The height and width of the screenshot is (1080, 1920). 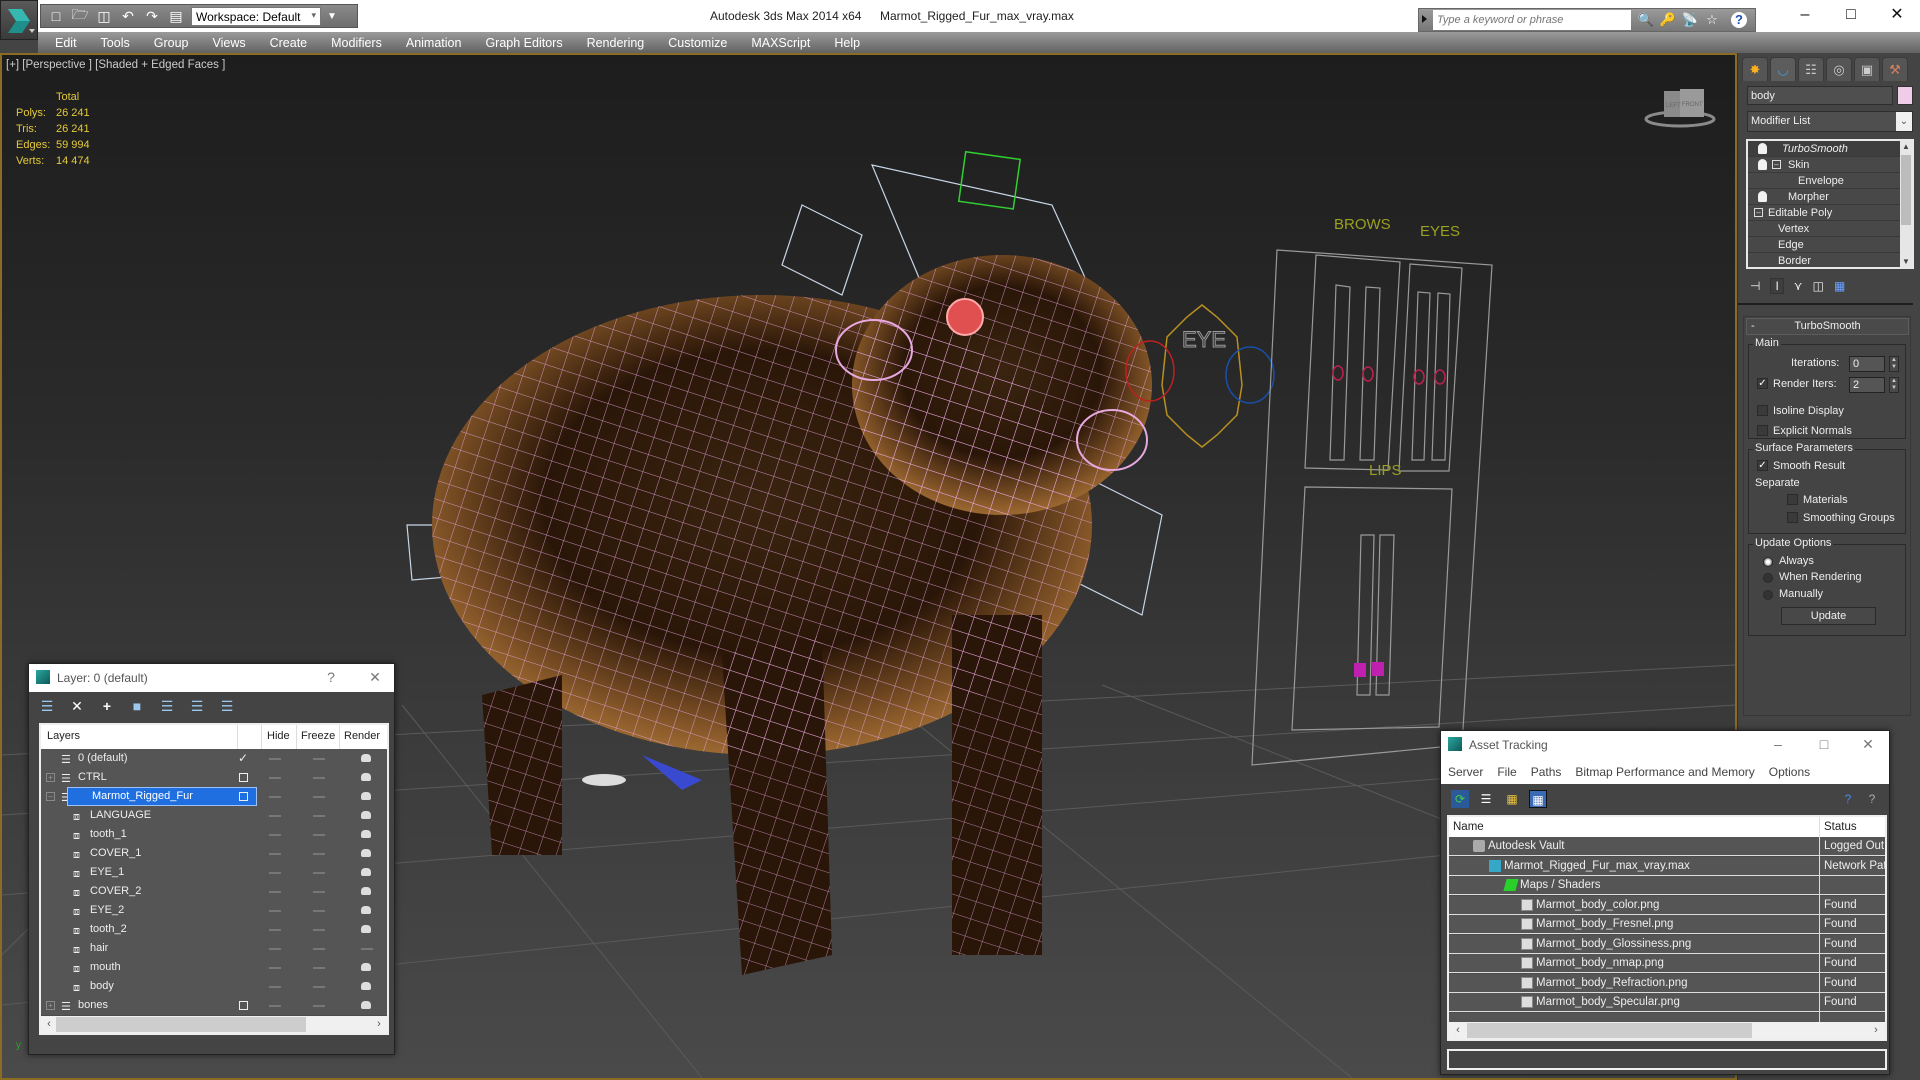 What do you see at coordinates (1486, 799) in the screenshot?
I see `list-view-icon: ☰` at bounding box center [1486, 799].